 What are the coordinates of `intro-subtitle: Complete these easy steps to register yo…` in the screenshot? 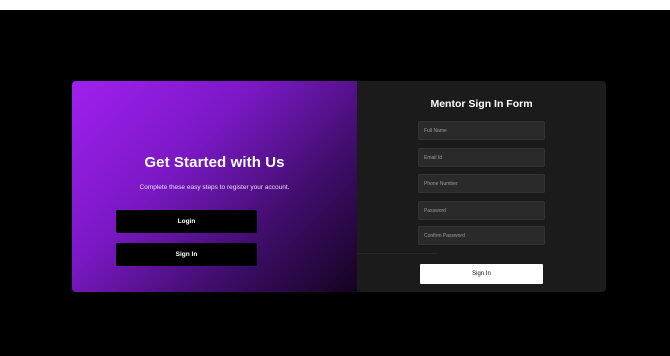 It's located at (214, 187).